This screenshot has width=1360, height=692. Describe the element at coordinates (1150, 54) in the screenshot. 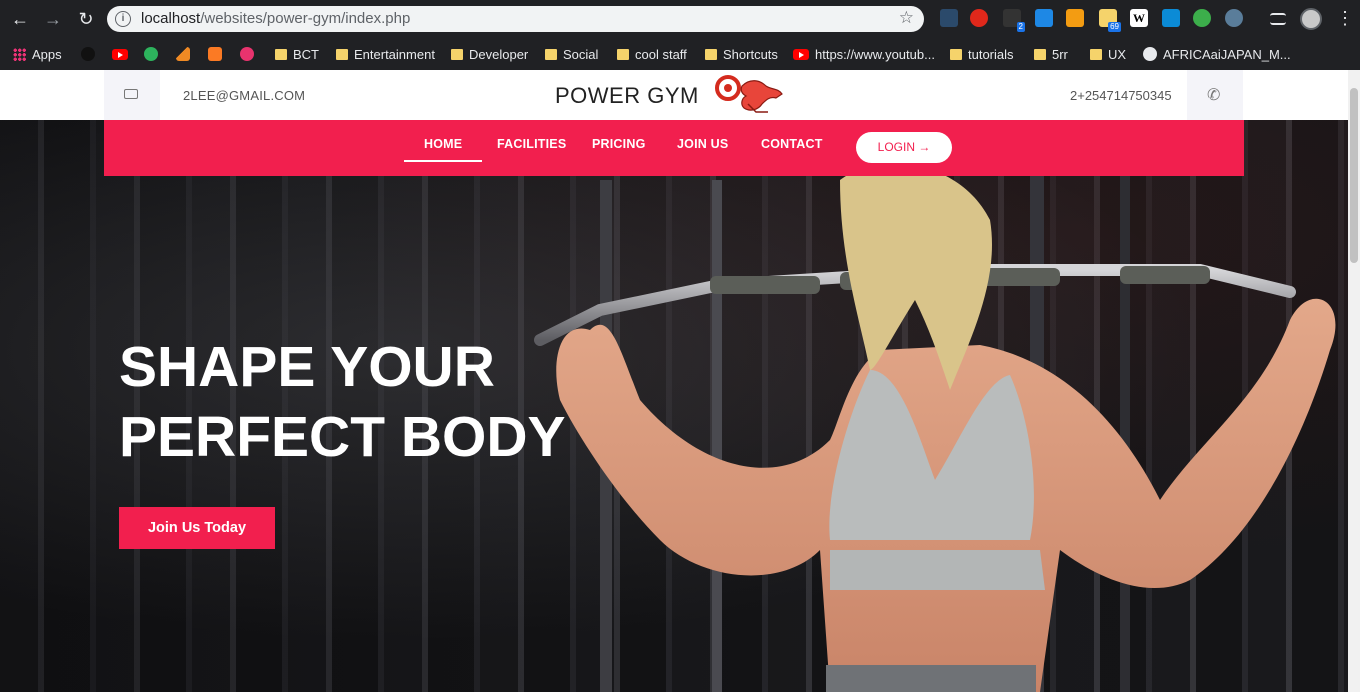

I see `globe-icon` at that location.